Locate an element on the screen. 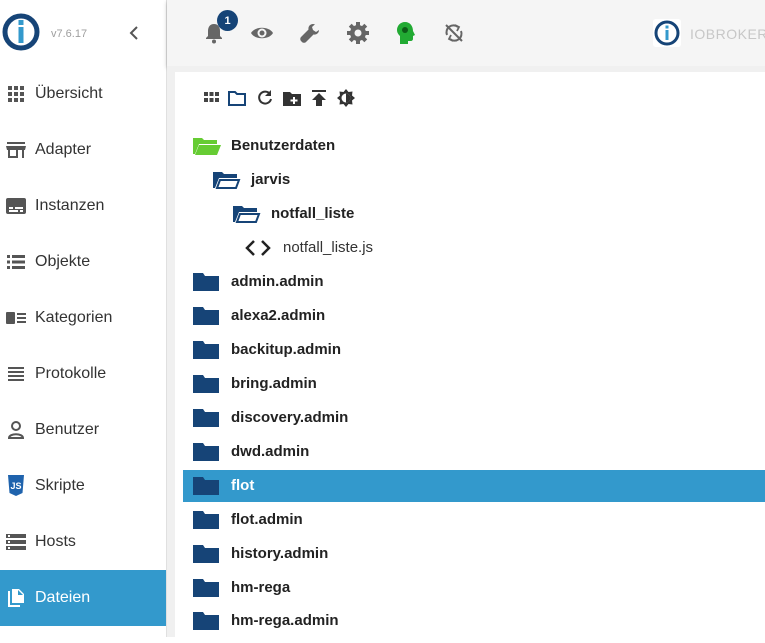 This screenshot has height=643, width=765. storage-icon is located at coordinates (16, 542).